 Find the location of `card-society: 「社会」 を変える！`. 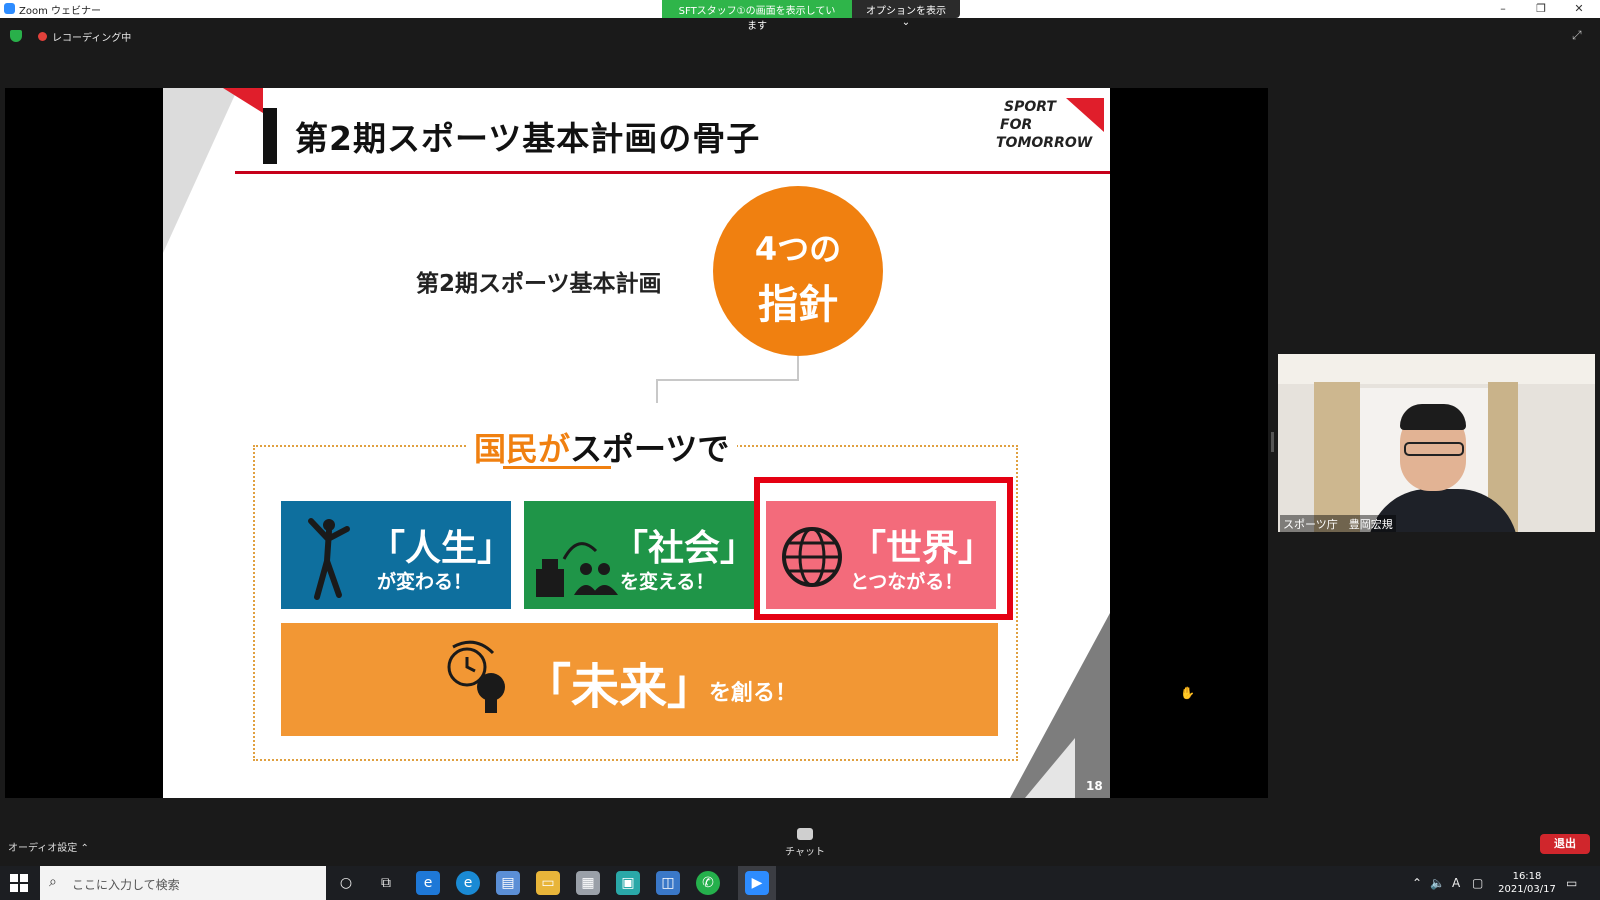

card-society: 「社会」 を変える！ is located at coordinates (640, 555).